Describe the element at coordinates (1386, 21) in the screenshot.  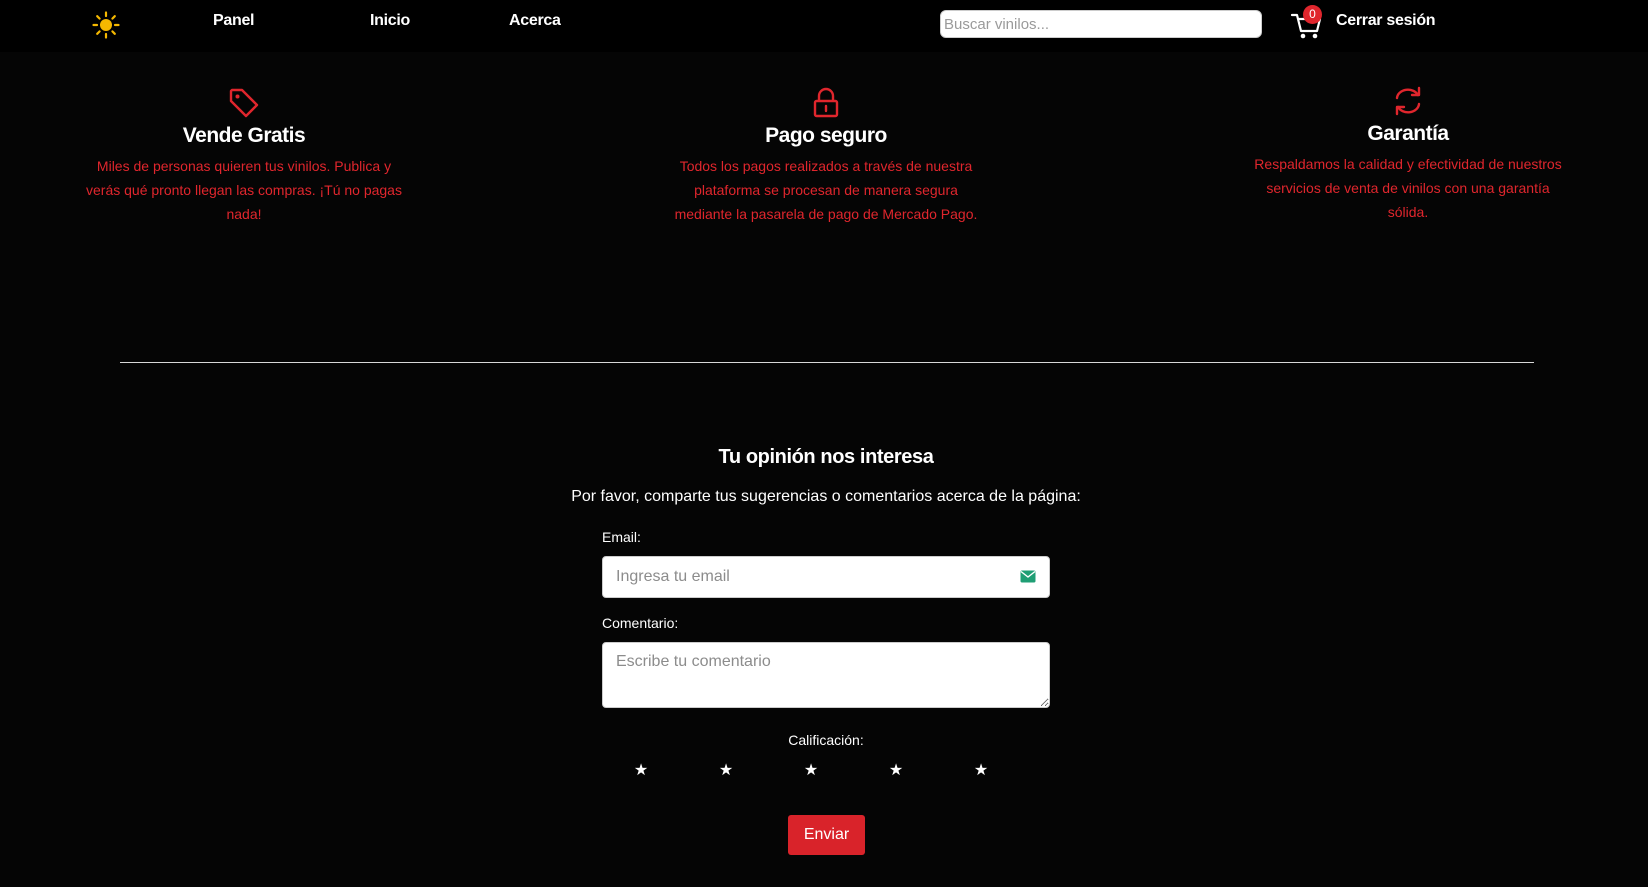
I see `logout-link: Cerrar sesión` at that location.